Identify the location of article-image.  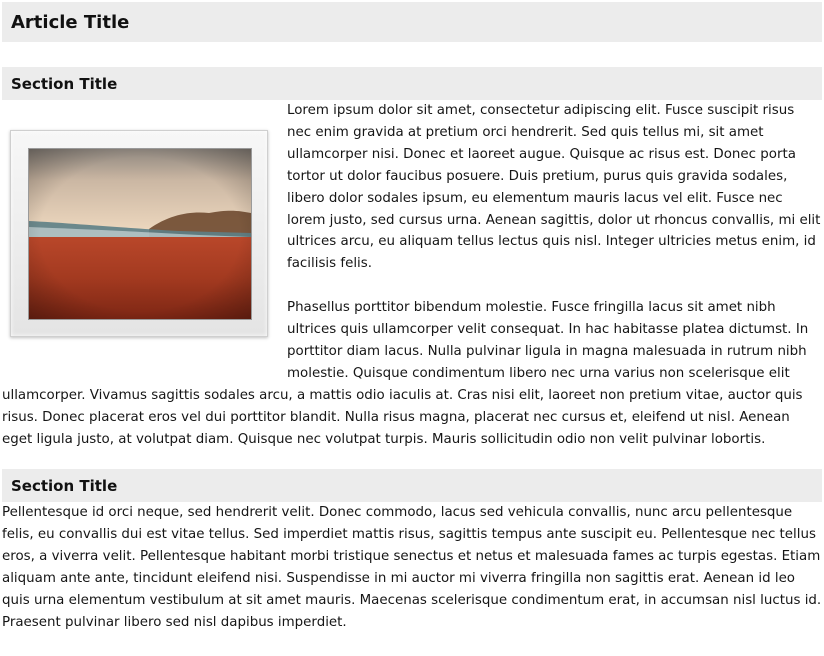
(144, 235).